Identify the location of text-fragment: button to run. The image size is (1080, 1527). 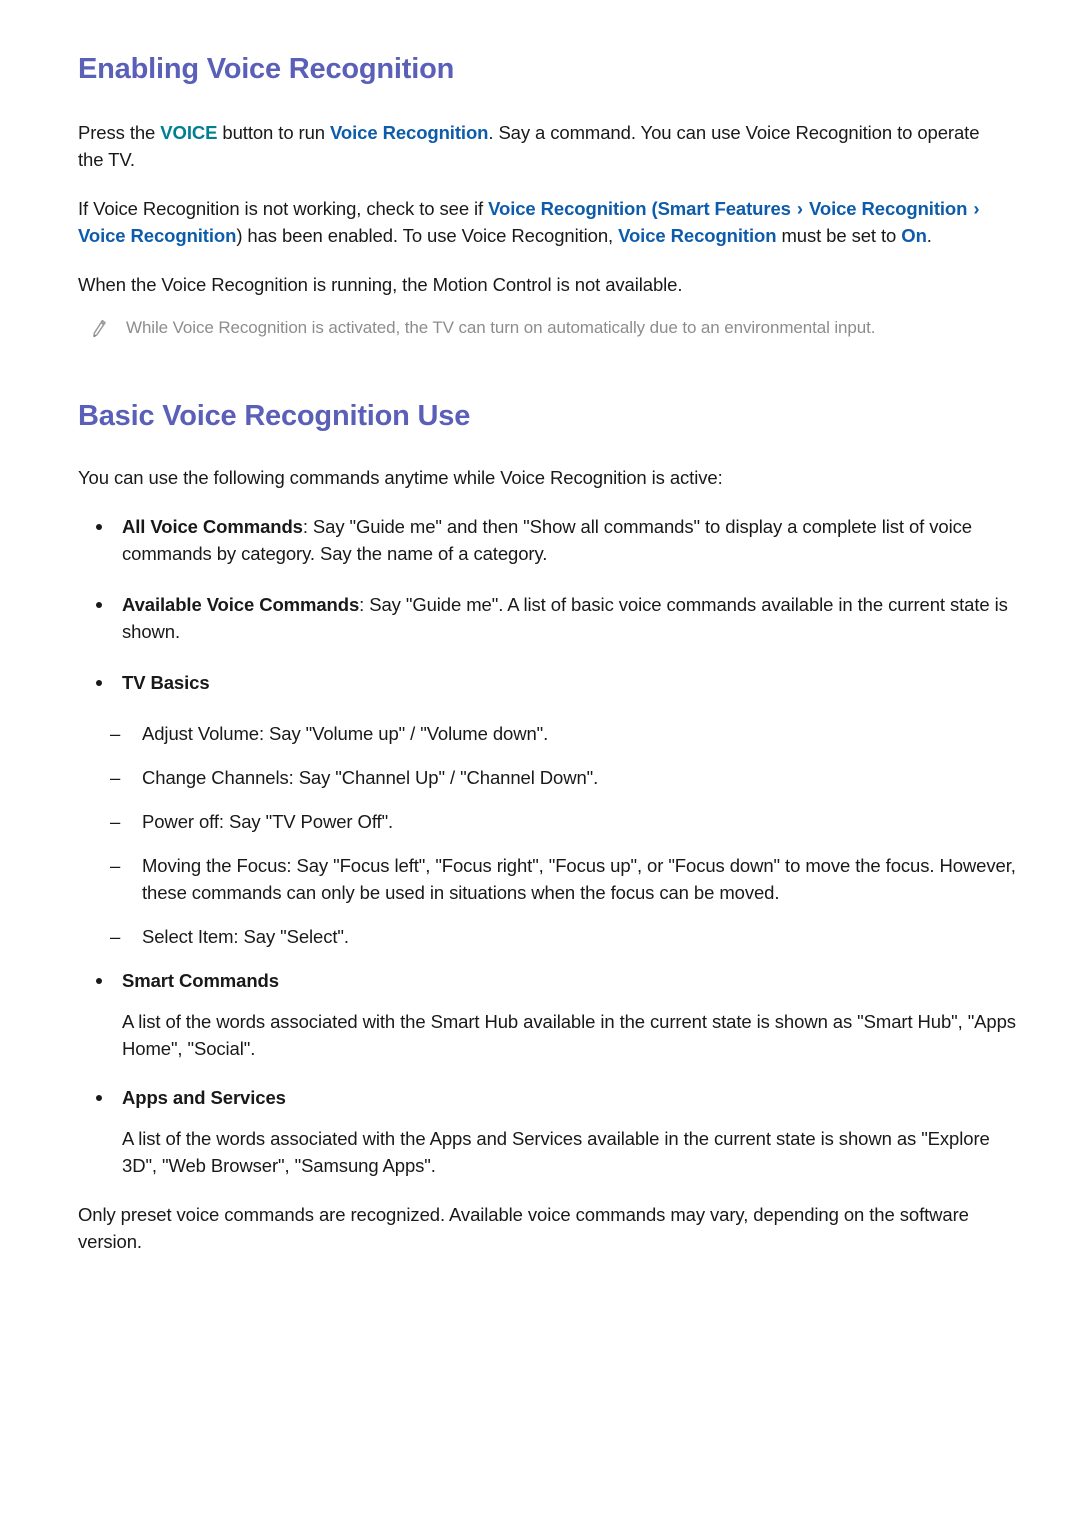
(274, 132).